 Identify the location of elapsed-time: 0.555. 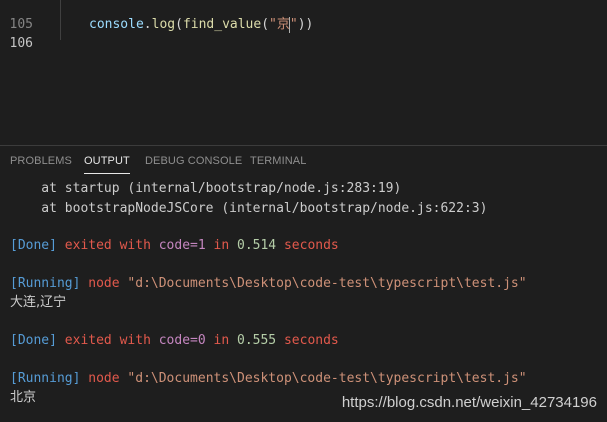
(257, 340).